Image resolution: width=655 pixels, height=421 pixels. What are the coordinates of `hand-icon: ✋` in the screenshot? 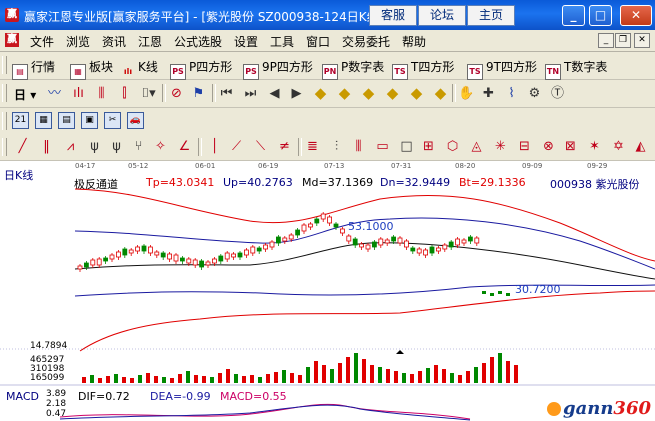 It's located at (466, 93).